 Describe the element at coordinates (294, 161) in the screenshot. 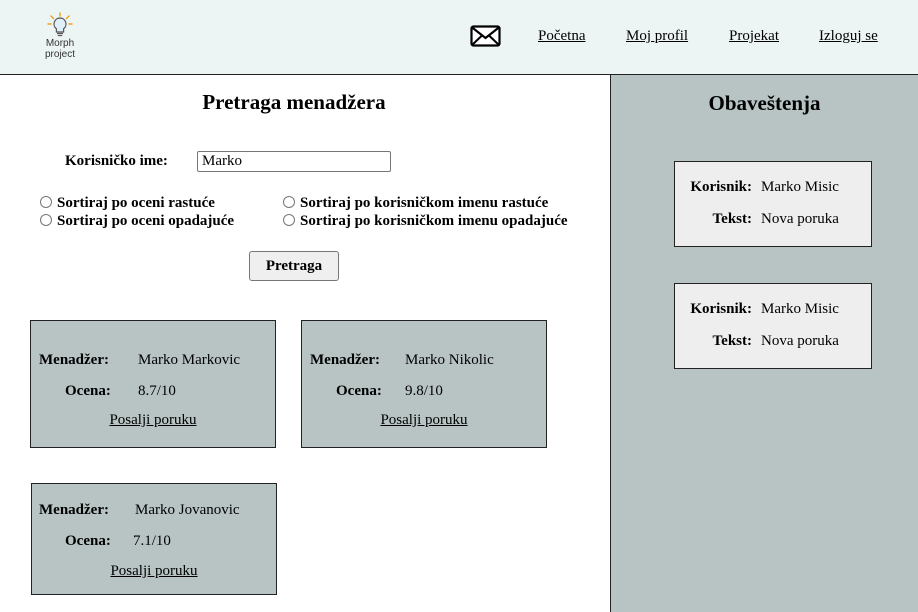

I see `username-input` at that location.